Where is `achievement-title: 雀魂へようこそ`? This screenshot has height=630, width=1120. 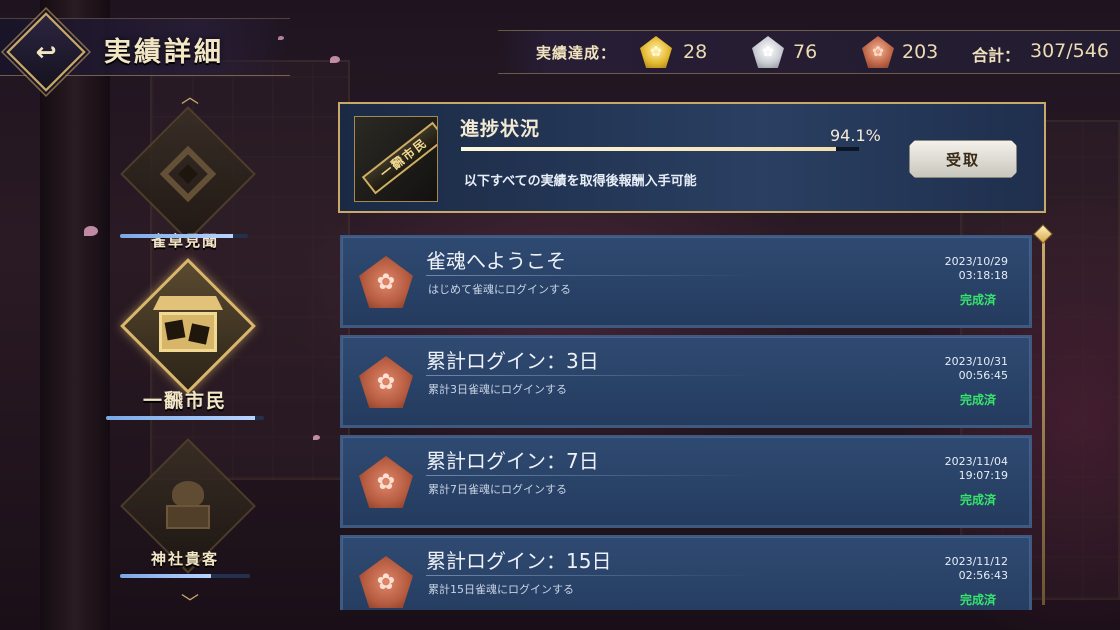
achievement-title: 雀魂へようこそ is located at coordinates (496, 261).